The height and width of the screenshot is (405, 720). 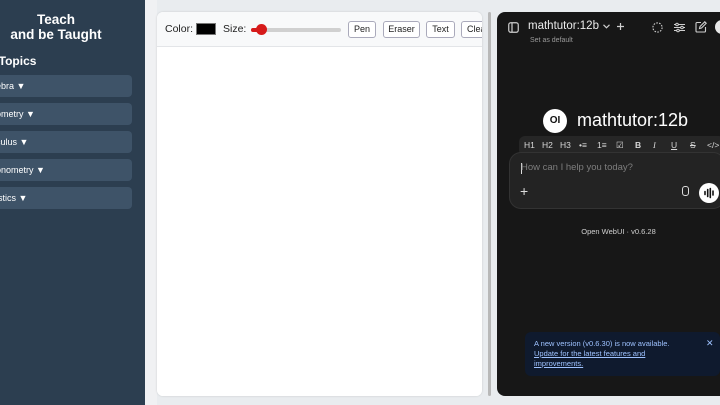 I want to click on topic-algebra-button: ebra ▼, so click(x=66, y=86).